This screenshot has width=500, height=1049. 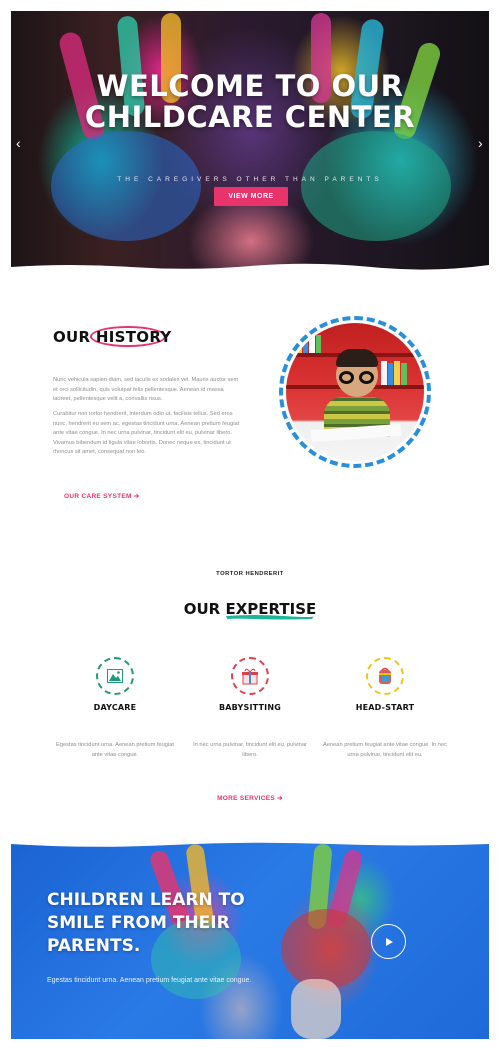 I want to click on child-reading-photo, so click(x=355, y=392).